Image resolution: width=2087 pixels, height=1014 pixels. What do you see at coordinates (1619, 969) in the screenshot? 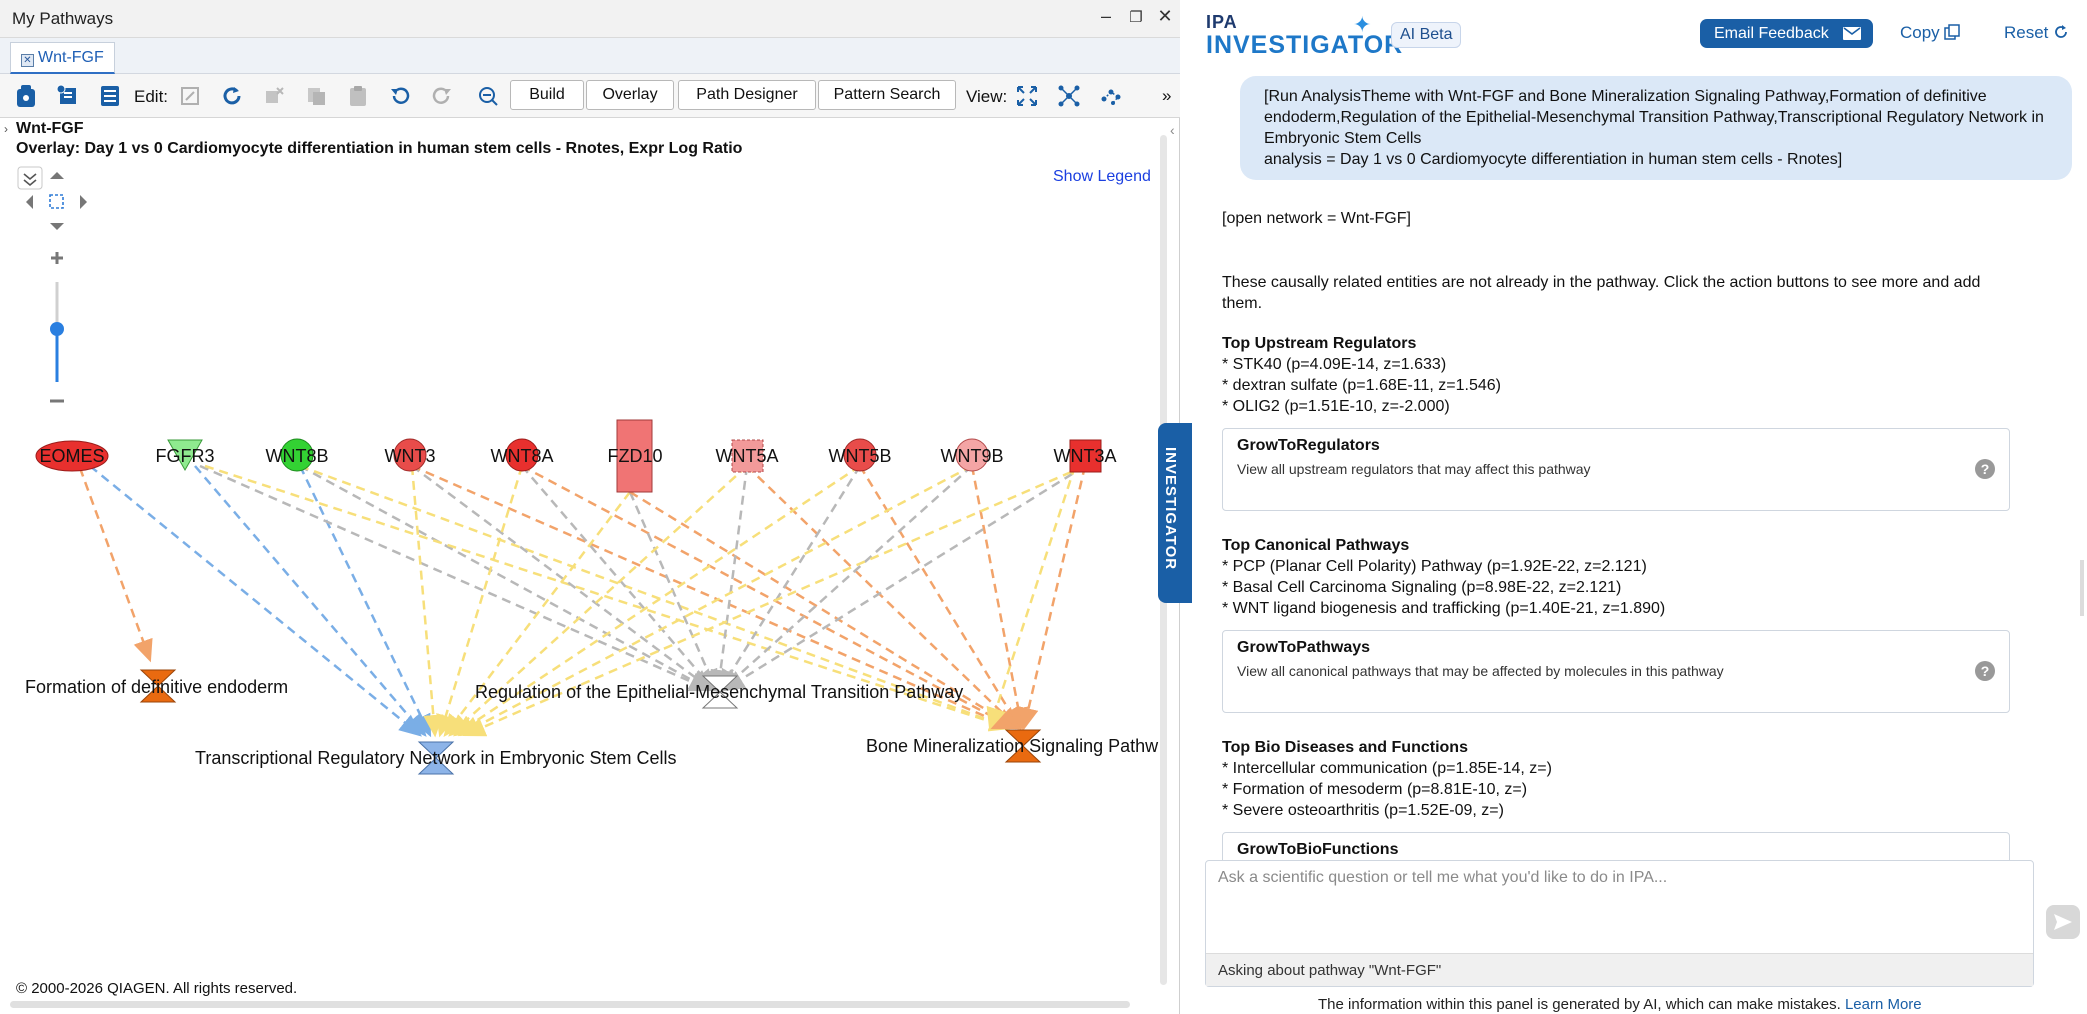
I see `input-context-label: Asking about pathway "Wnt-FGF"` at bounding box center [1619, 969].